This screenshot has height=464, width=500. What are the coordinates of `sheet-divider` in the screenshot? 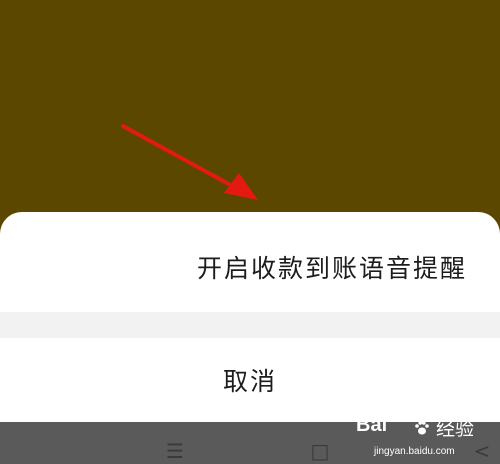 It's located at (250, 325).